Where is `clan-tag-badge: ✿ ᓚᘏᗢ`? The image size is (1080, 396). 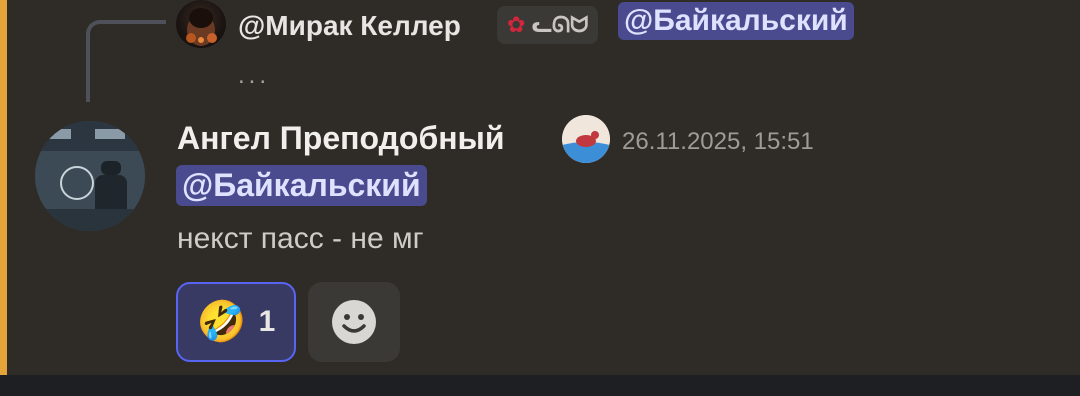
clan-tag-badge: ✿ ᓚᘏᗢ is located at coordinates (548, 25).